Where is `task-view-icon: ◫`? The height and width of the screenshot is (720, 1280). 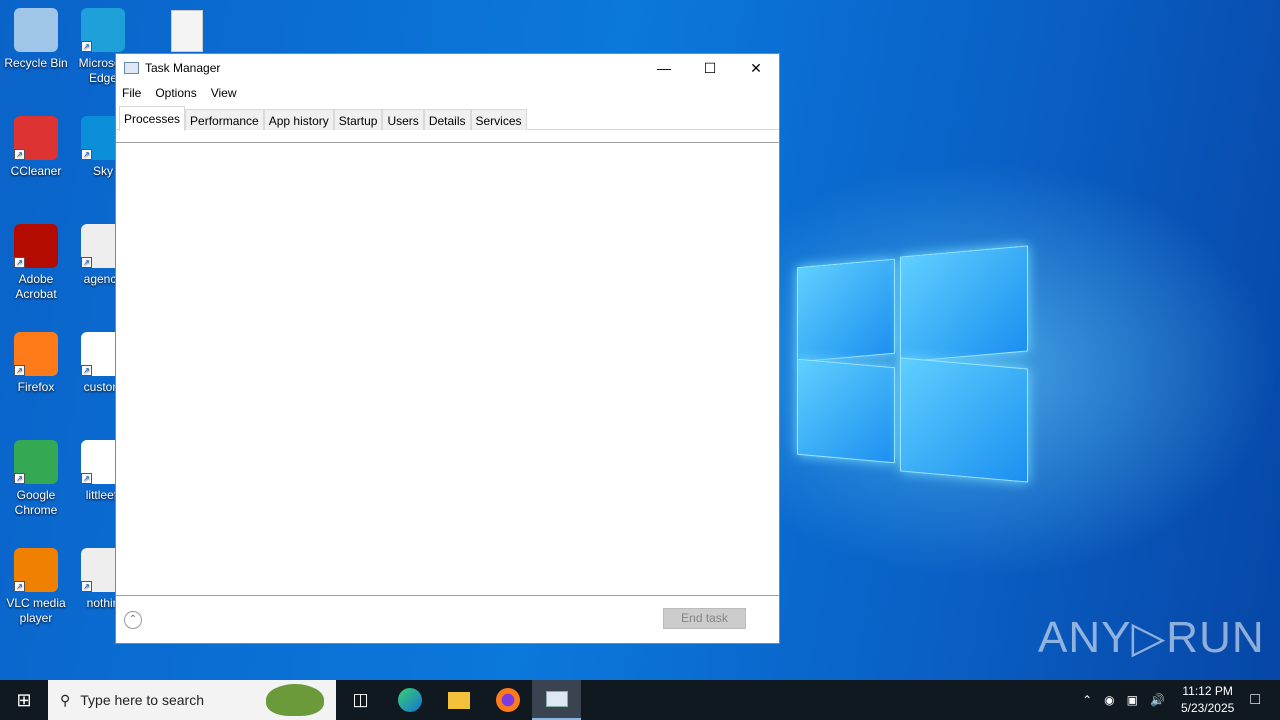 task-view-icon: ◫ is located at coordinates (360, 700).